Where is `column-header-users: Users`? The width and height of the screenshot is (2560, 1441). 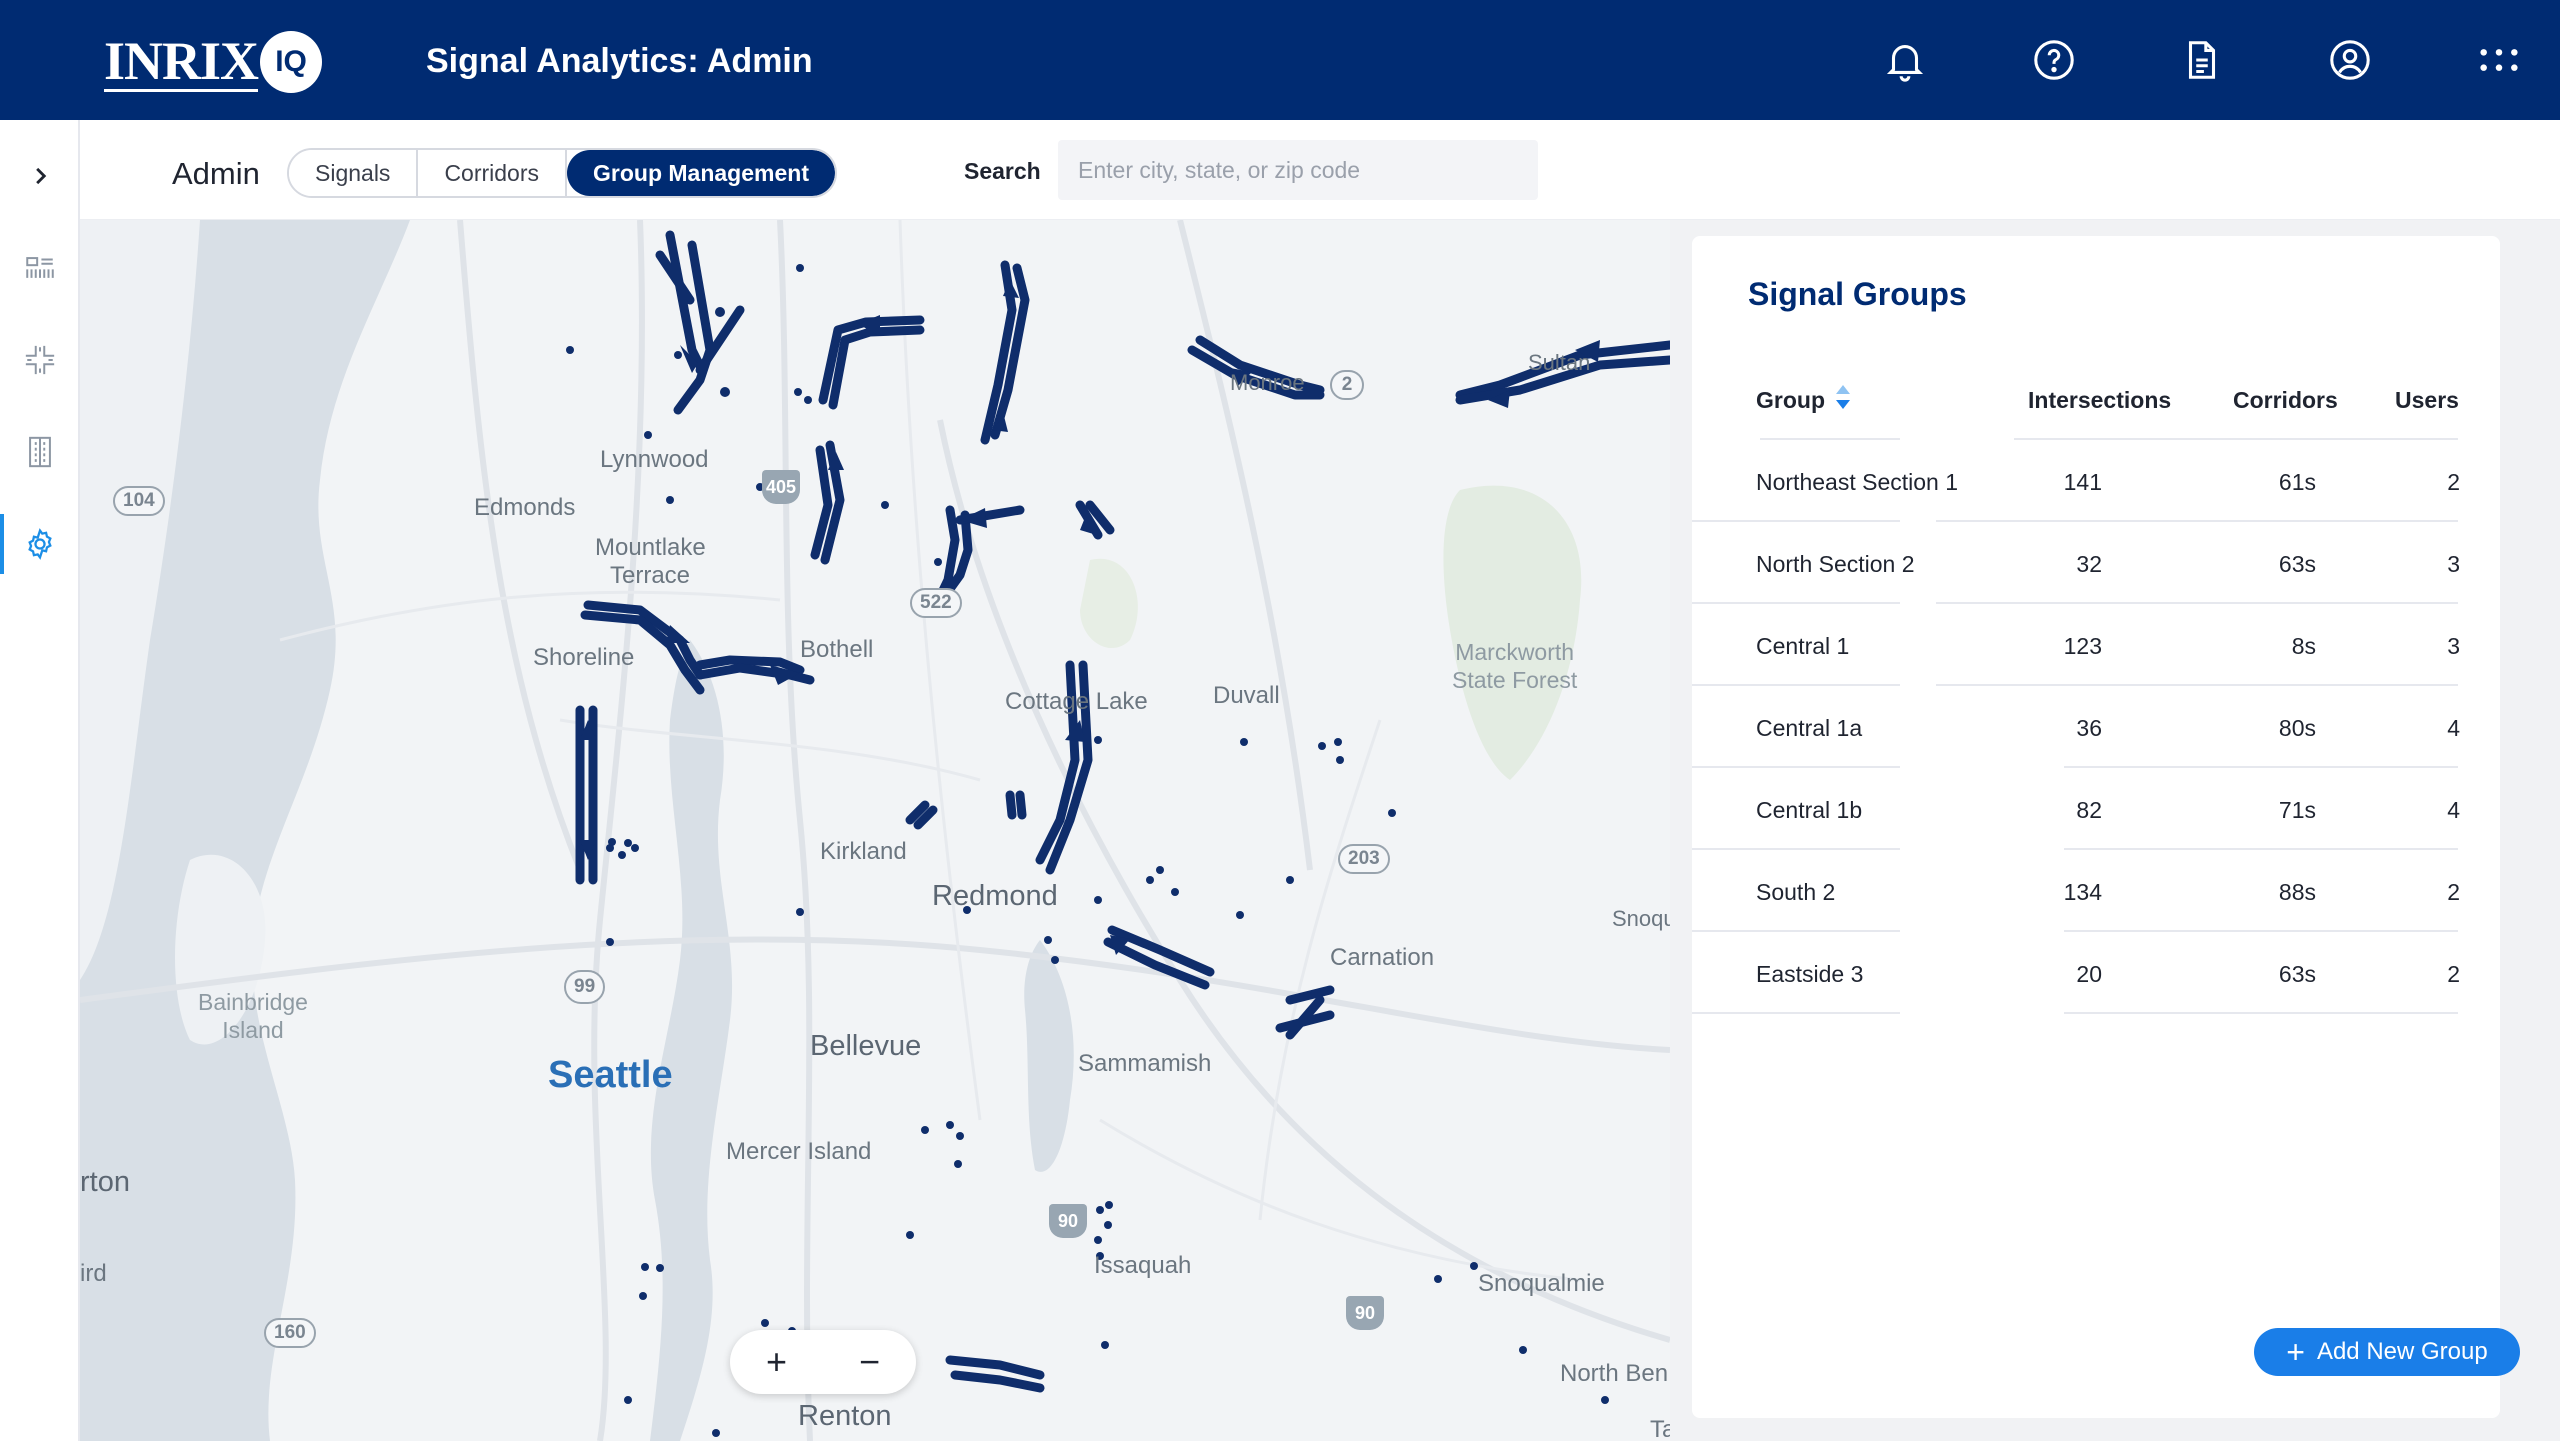
column-header-users: Users is located at coordinates (2427, 400).